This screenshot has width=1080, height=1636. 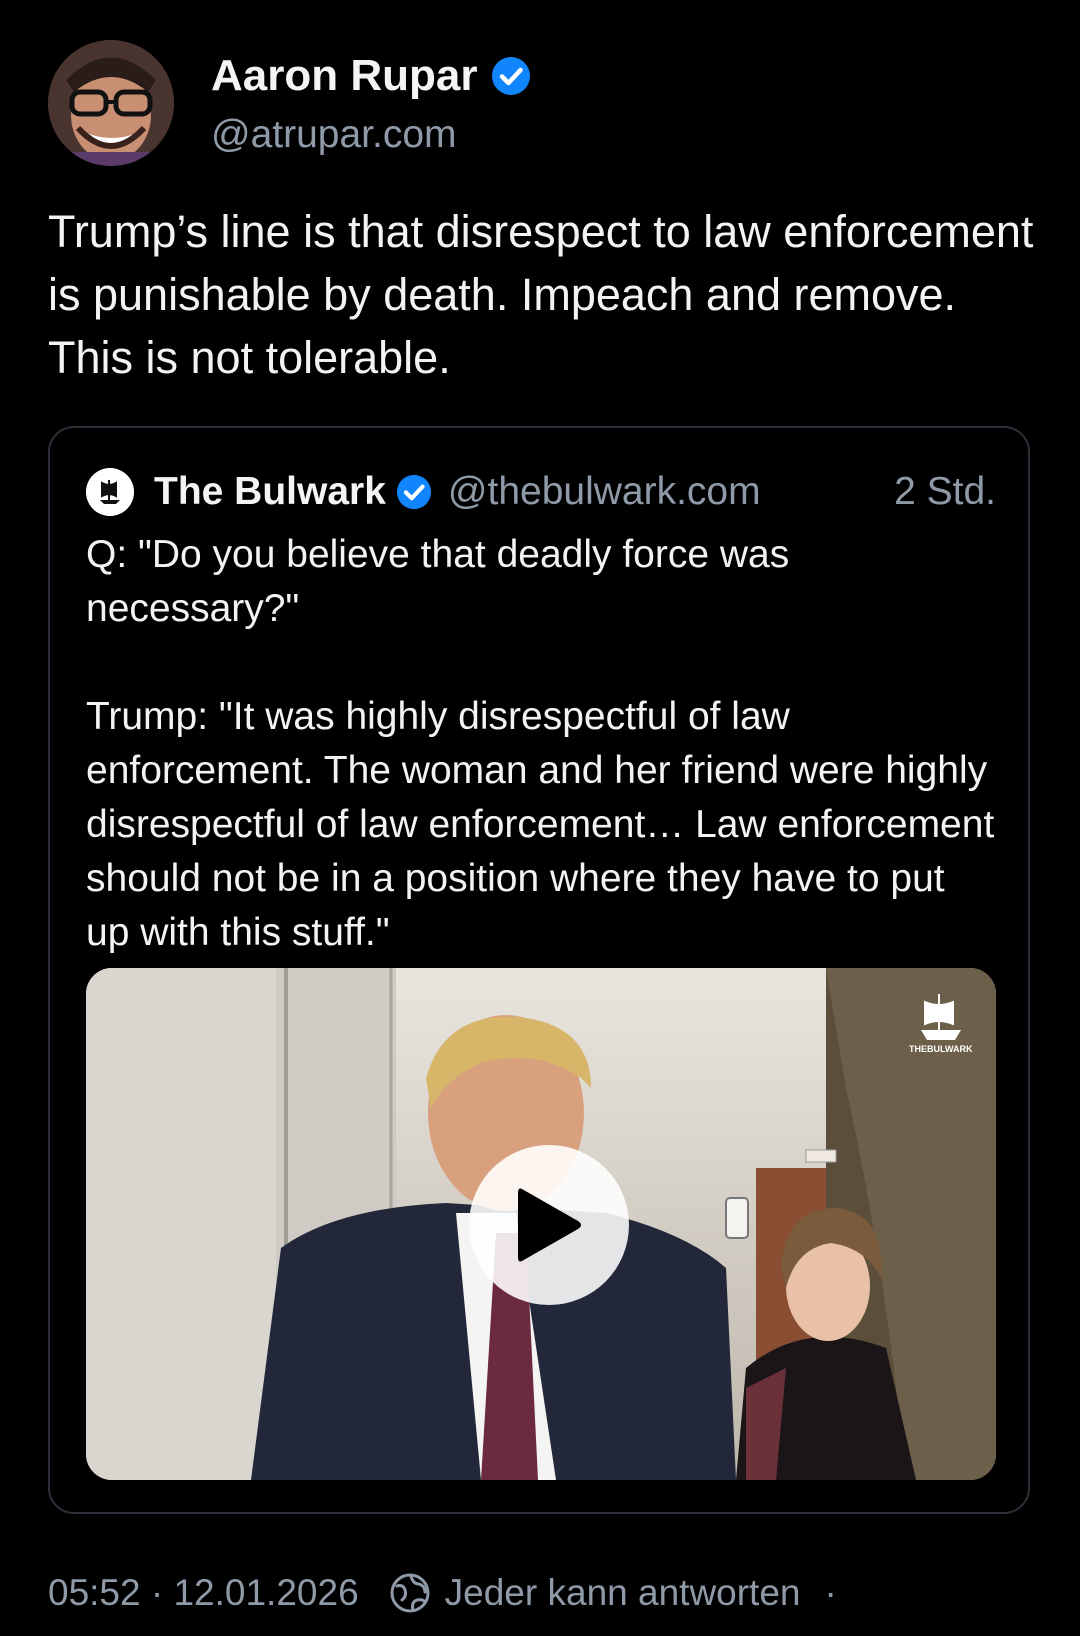 I want to click on quoted-author-handle: @thebulwark.com, so click(x=604, y=492).